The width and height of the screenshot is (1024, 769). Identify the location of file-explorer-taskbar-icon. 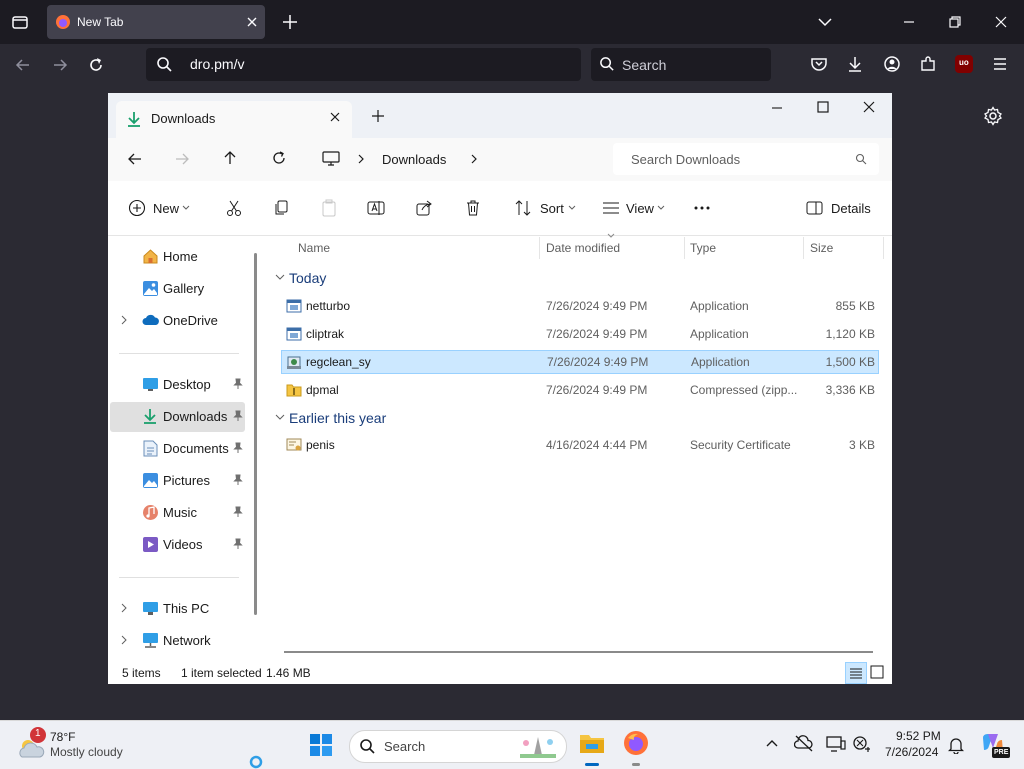
(592, 743).